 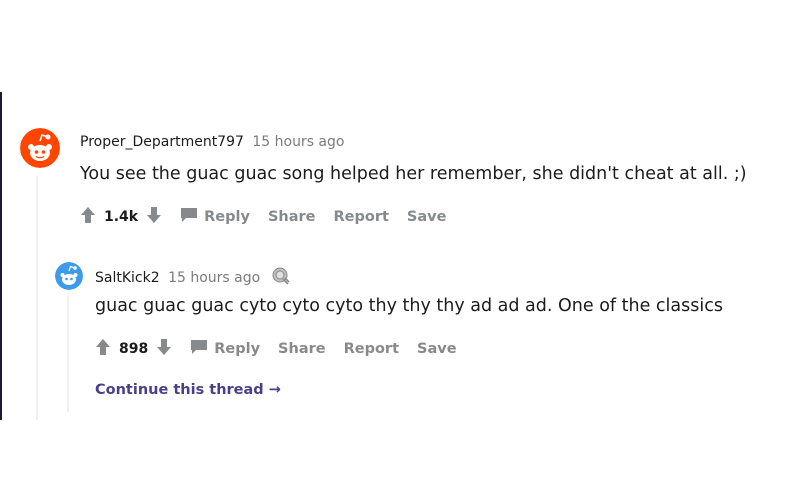 I want to click on comment-actions: 1.4k Reply Share Report Save, so click(x=263, y=217).